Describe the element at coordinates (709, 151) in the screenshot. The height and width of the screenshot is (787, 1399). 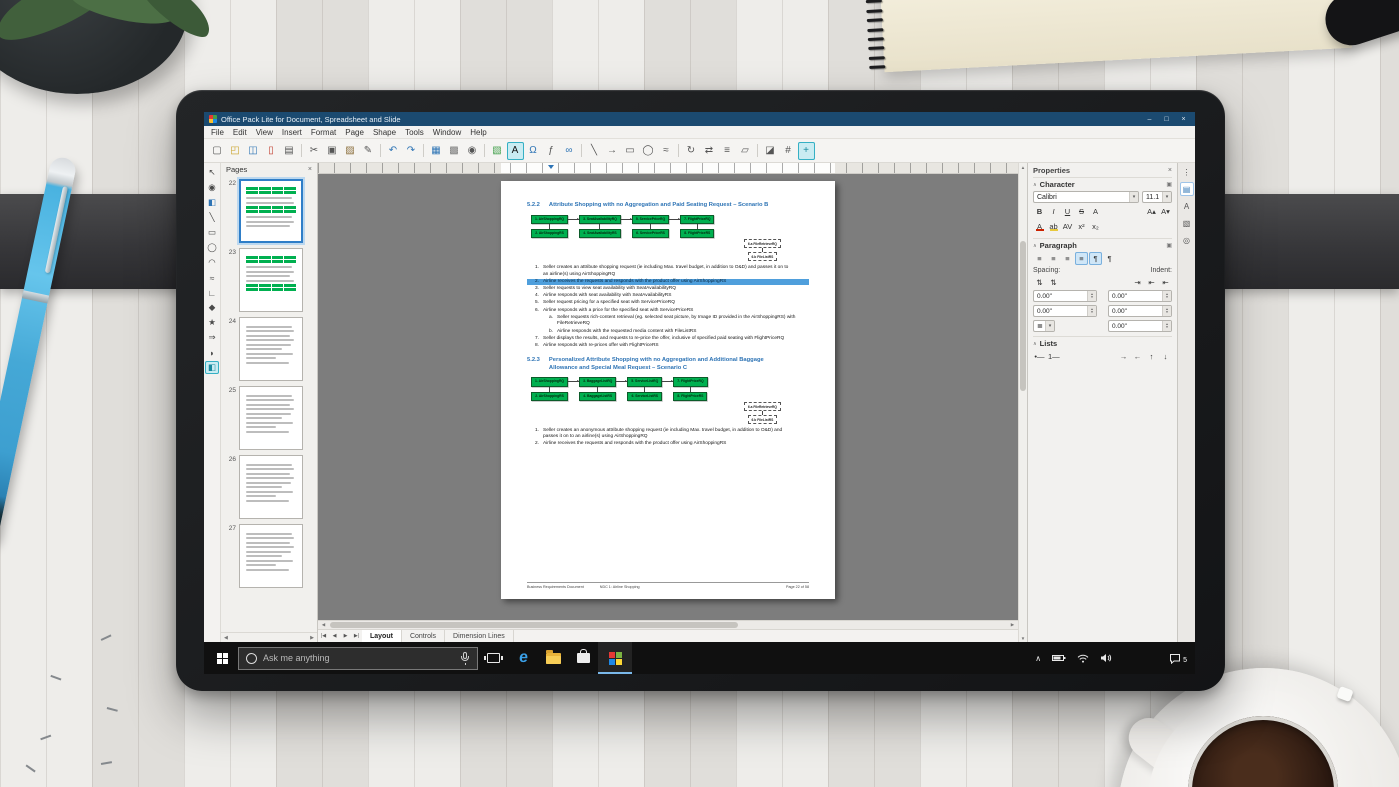
I see `flip-button: ⇄` at that location.